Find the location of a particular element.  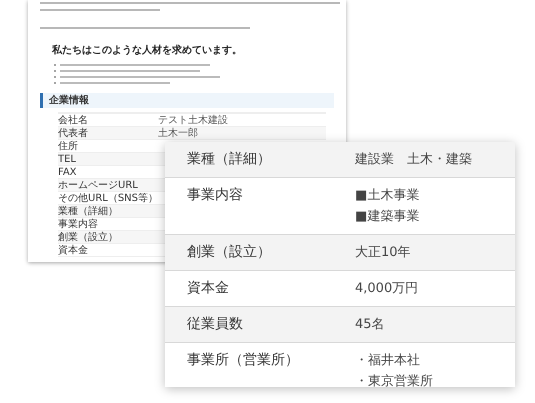

table-label: FAX is located at coordinates (68, 172).